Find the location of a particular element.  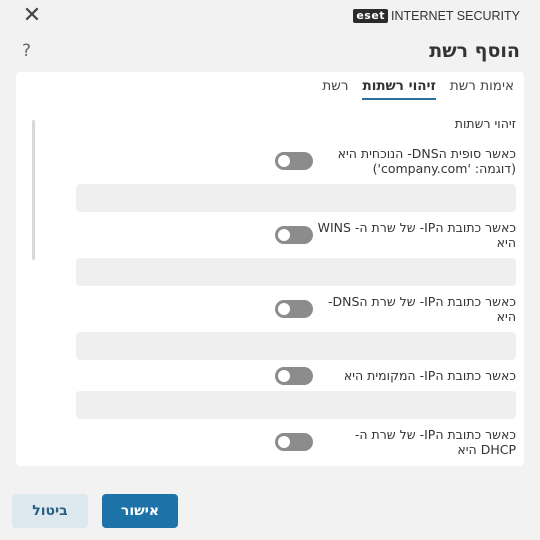

brand-header: eset INTERNET SECURITY is located at coordinates (436, 16).